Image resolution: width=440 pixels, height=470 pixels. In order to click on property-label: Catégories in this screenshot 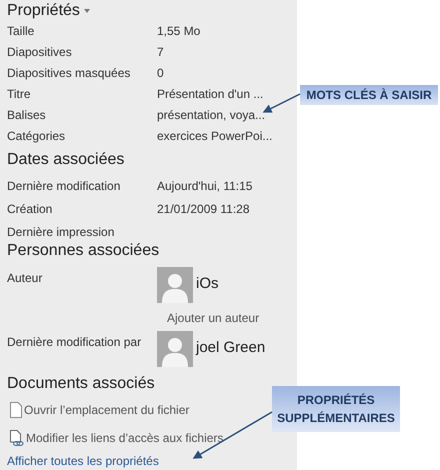, I will do `click(36, 136)`.